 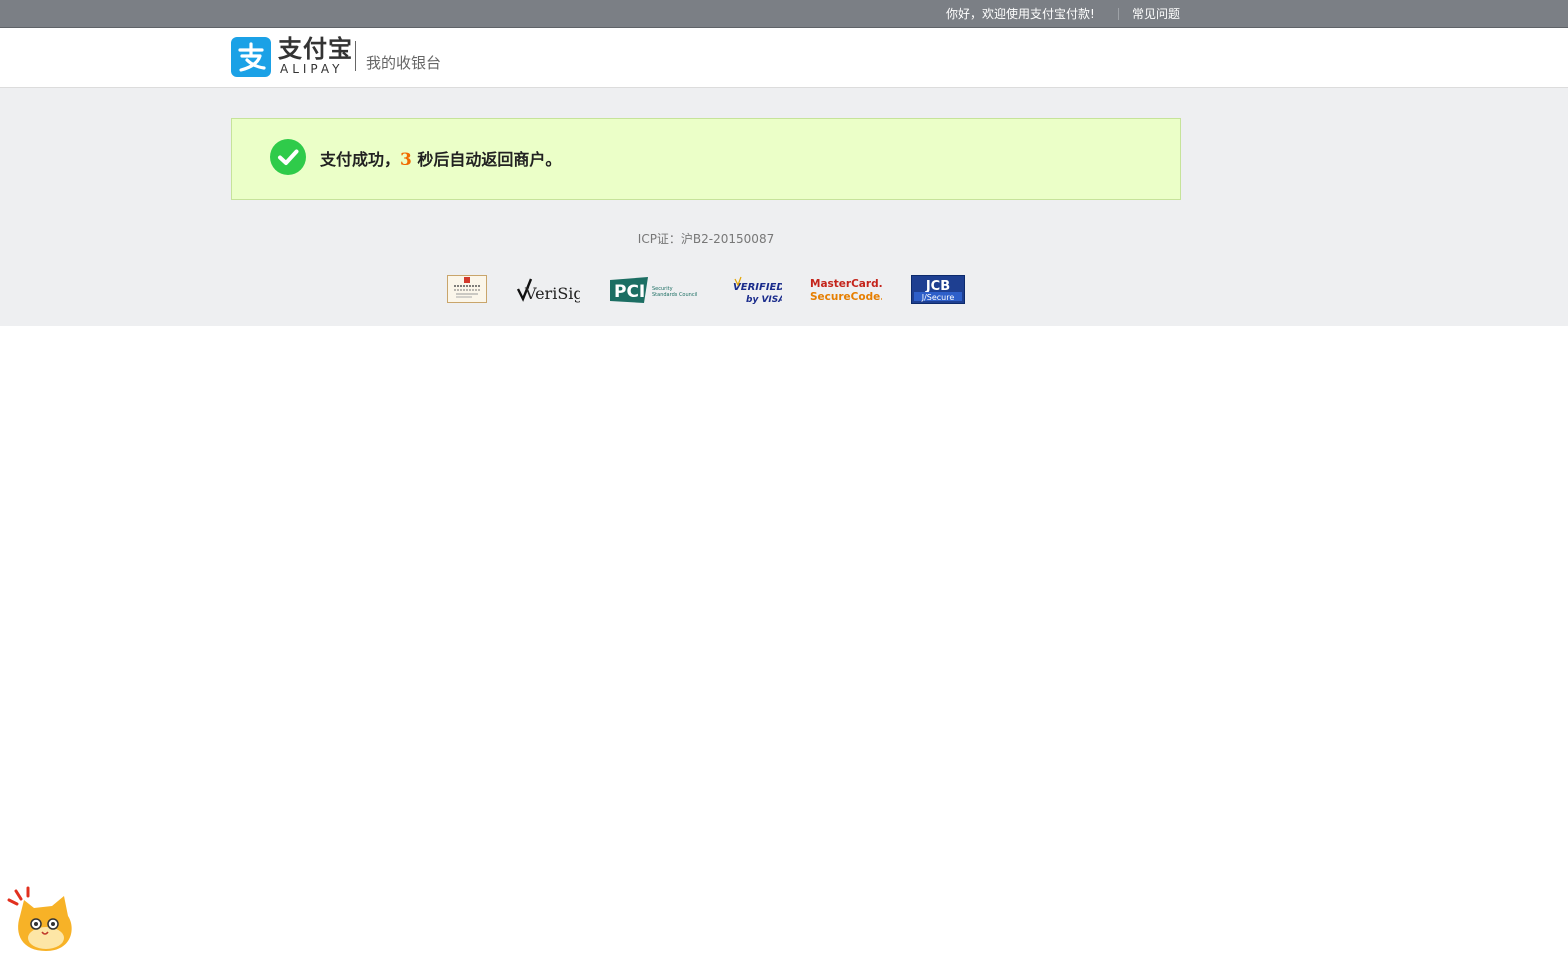 I want to click on countdown-number: 3, so click(x=406, y=160).